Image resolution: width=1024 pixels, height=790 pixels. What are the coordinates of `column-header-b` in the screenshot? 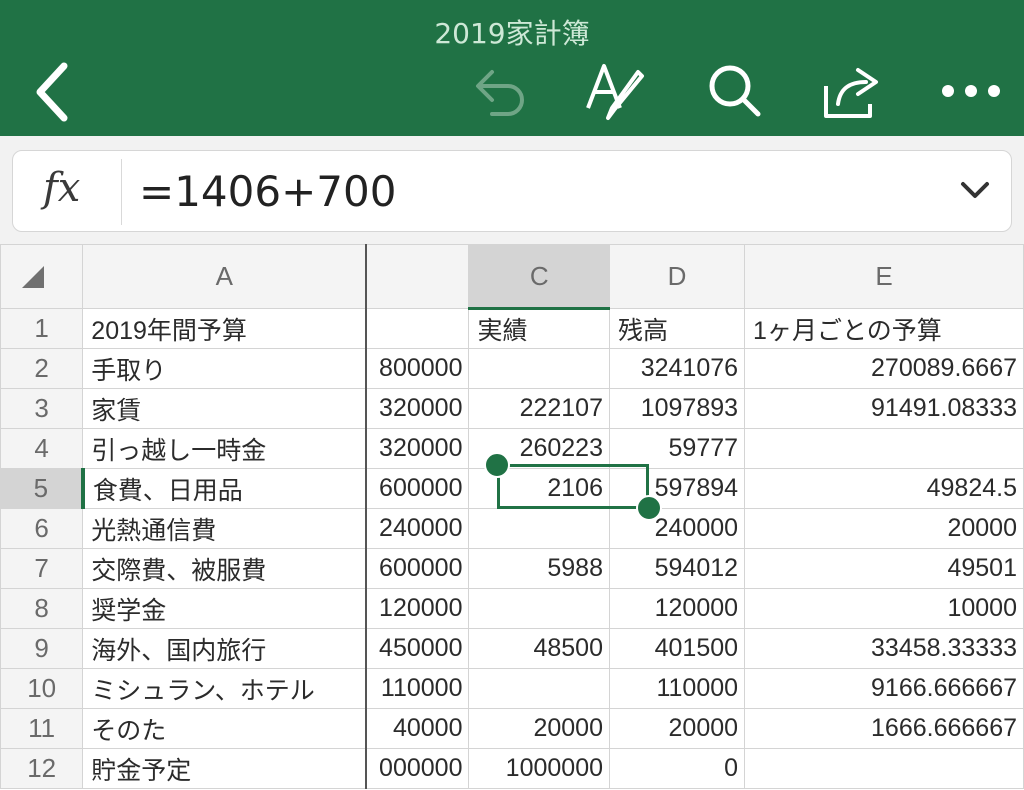 It's located at (417, 276).